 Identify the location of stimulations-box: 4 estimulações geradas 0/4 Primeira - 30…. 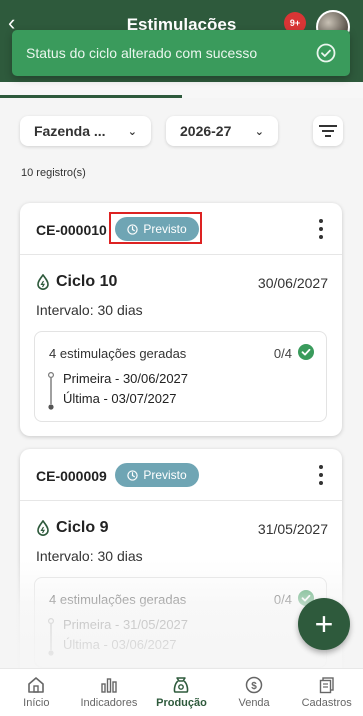
(180, 376).